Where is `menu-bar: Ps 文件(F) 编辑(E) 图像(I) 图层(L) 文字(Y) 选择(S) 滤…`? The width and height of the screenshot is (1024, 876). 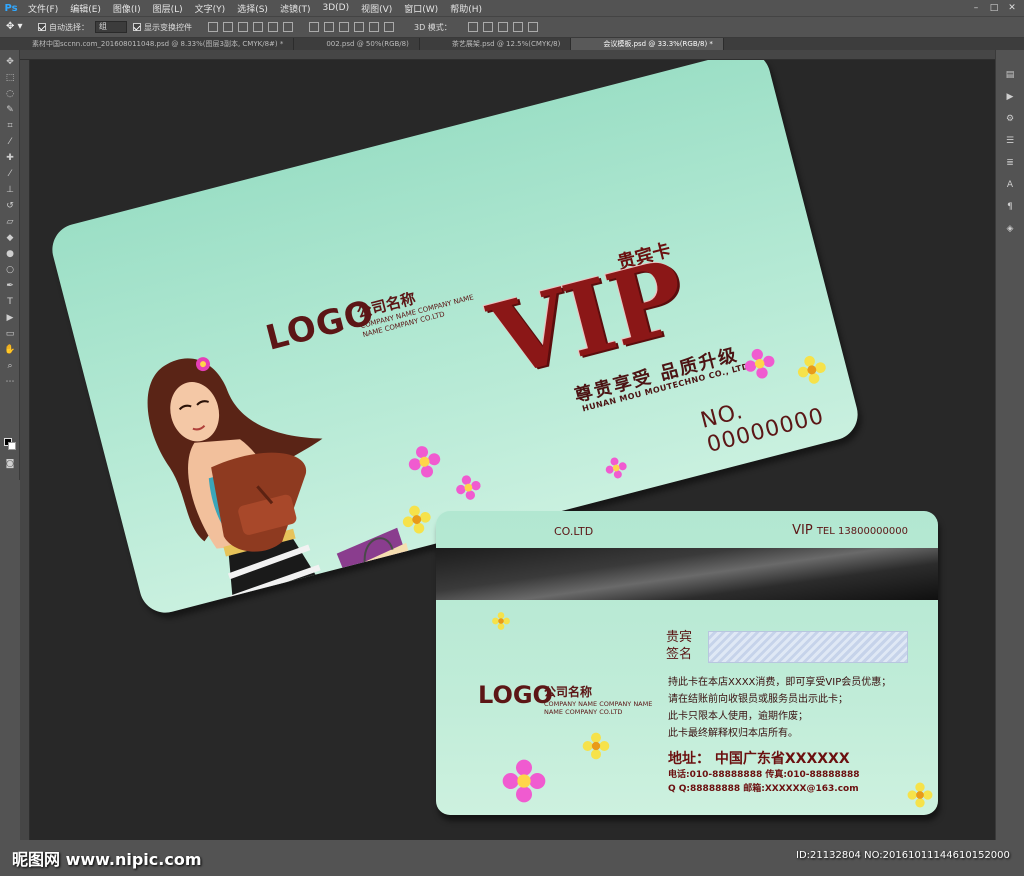
menu-bar: Ps 文件(F) 编辑(E) 图像(I) 图层(L) 文字(Y) 选择(S) 滤… is located at coordinates (512, 8).